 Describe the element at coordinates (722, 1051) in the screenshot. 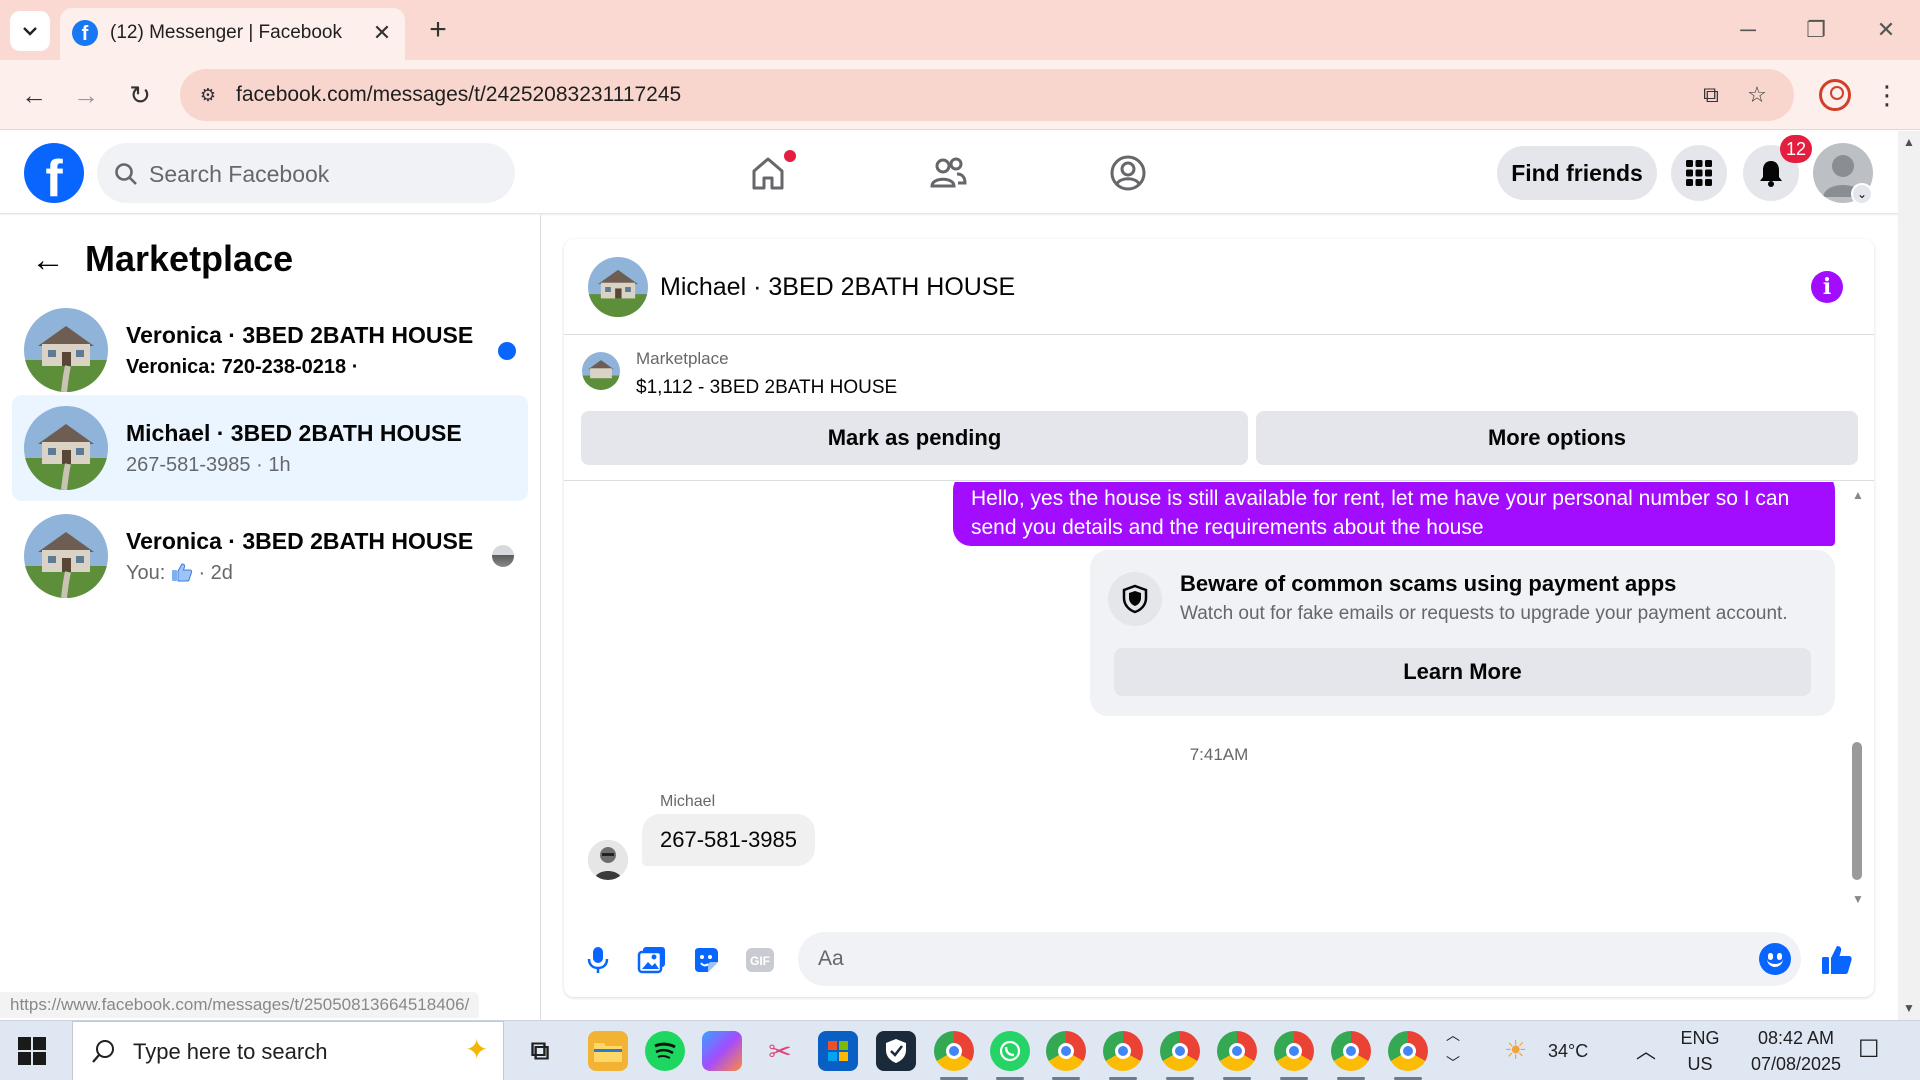

I see `copilot-icon` at that location.